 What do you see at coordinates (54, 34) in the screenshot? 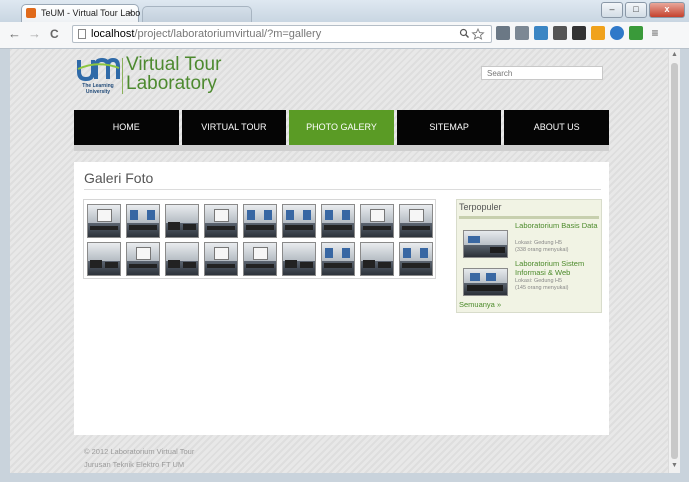
I see `reload-button: C` at bounding box center [54, 34].